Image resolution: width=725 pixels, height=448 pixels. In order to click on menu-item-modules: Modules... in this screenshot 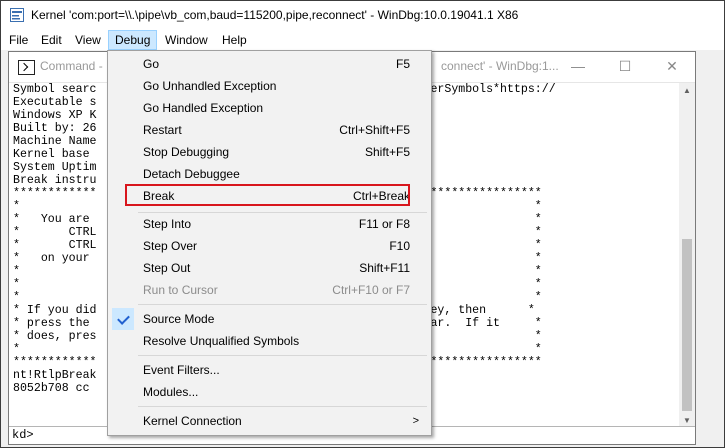, I will do `click(269, 392)`.